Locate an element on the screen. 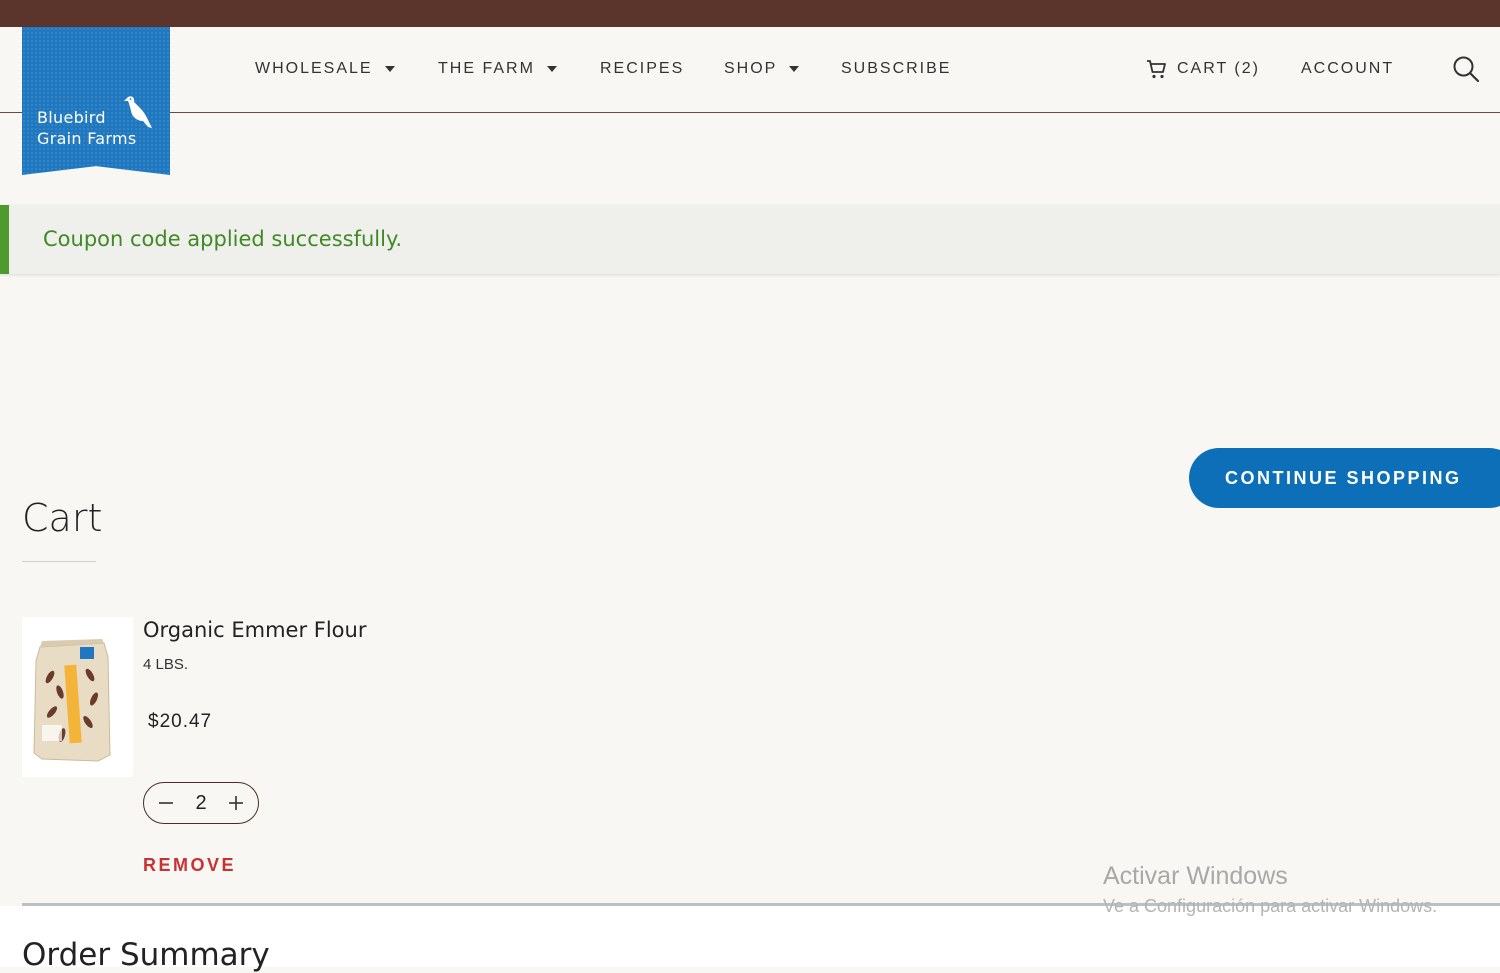 This screenshot has height=973, width=1500. brand-logo: Bluebird Grain Farms is located at coordinates (96, 101).